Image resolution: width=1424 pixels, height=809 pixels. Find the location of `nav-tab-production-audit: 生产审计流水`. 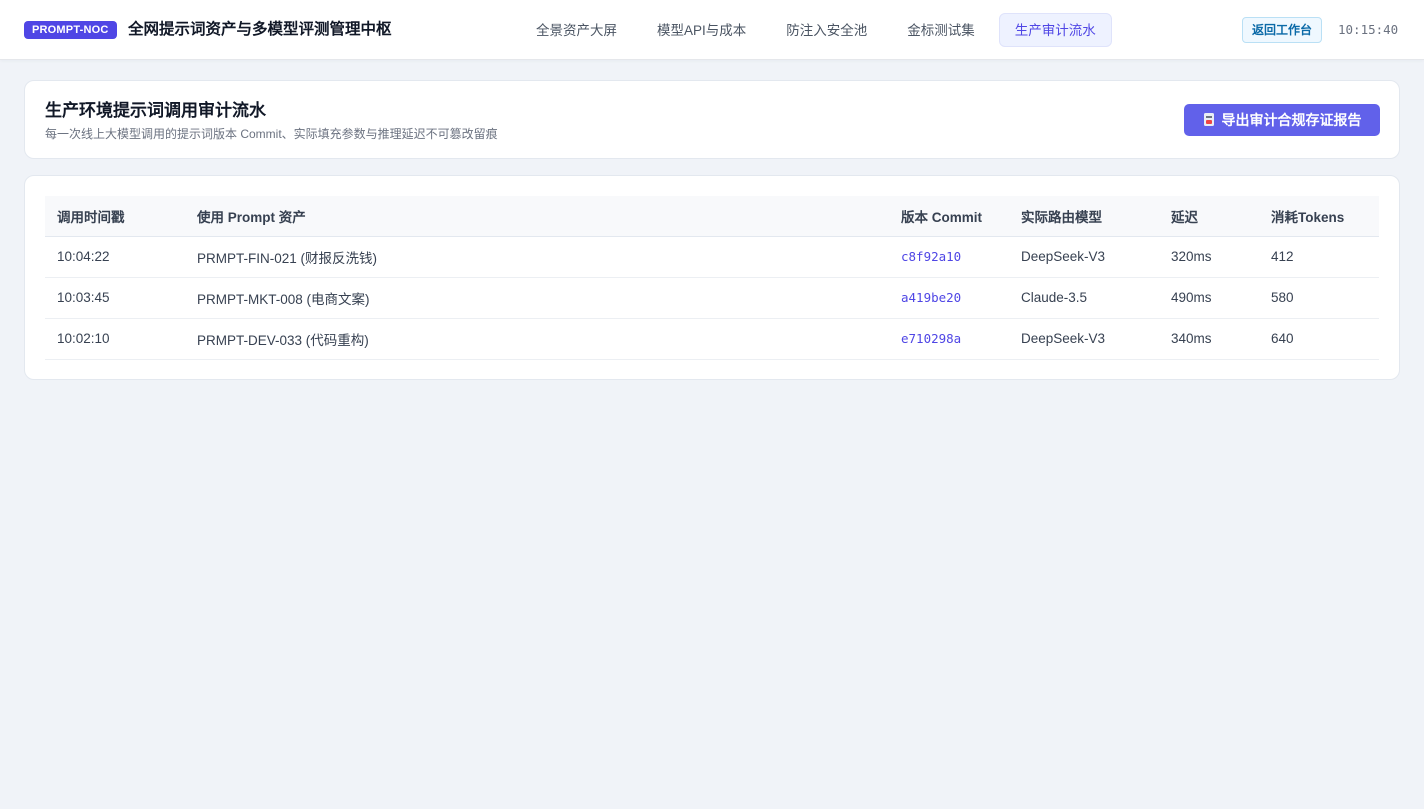

nav-tab-production-audit: 生产审计流水 is located at coordinates (1055, 30).